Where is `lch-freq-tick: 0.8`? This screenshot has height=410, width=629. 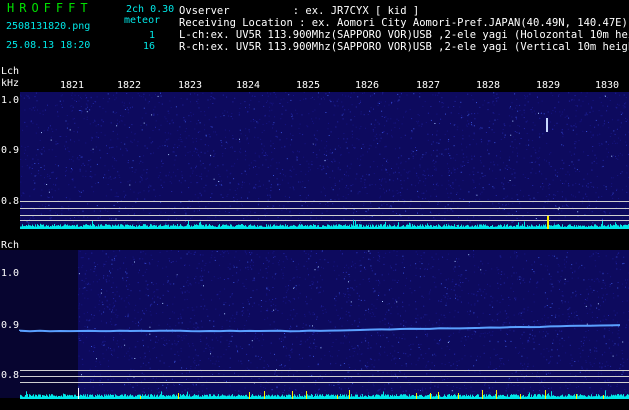 lch-freq-tick: 0.8 is located at coordinates (10, 201).